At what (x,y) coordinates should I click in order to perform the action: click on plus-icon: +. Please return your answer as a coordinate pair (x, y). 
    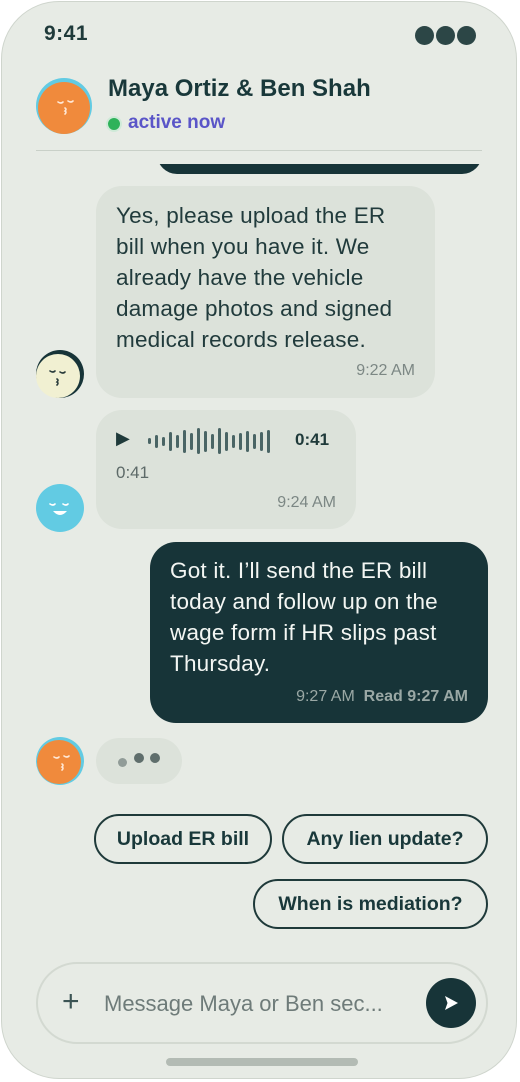
    Looking at the image, I should click on (71, 1002).